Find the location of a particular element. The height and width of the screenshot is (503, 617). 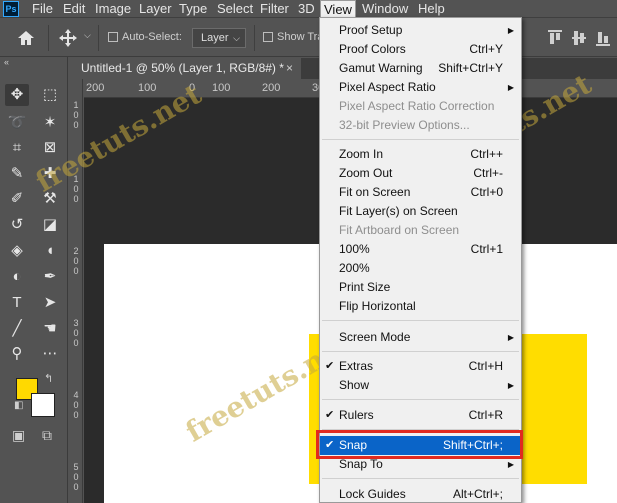

checkmark-icon: ✔ is located at coordinates (330, 366).